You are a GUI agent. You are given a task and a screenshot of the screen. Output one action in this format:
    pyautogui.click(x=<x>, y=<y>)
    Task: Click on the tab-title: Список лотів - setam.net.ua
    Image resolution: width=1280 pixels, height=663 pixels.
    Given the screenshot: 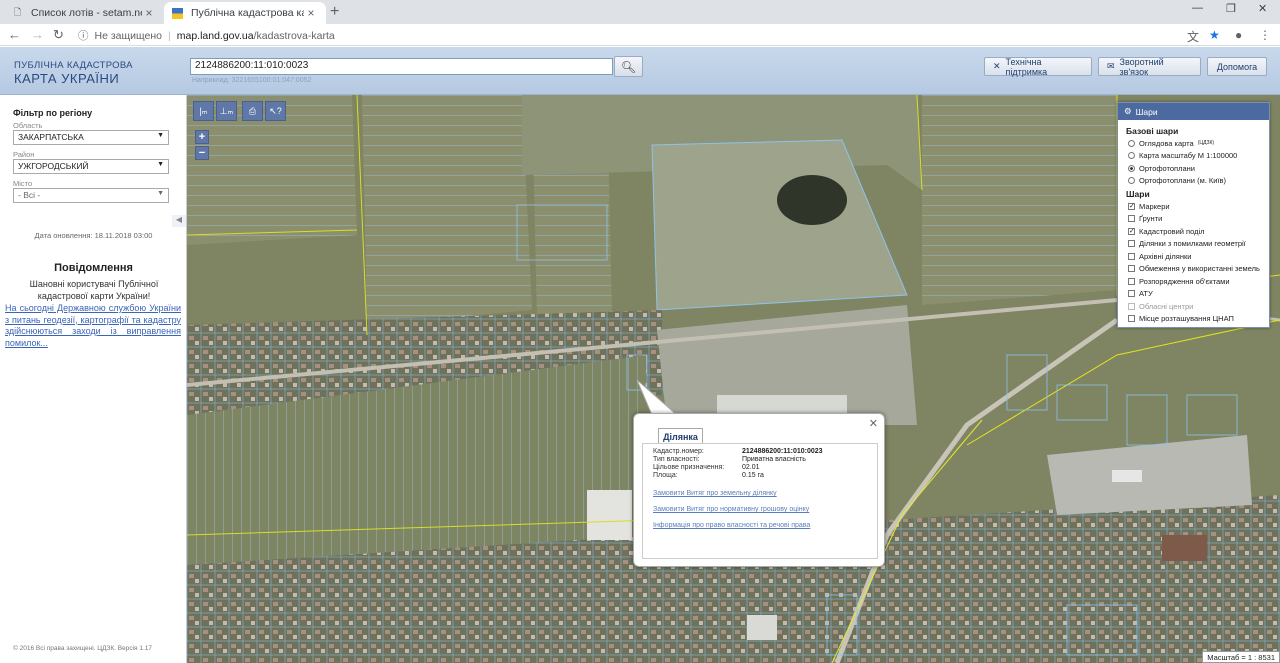 What is the action you would take?
    pyautogui.click(x=86, y=13)
    